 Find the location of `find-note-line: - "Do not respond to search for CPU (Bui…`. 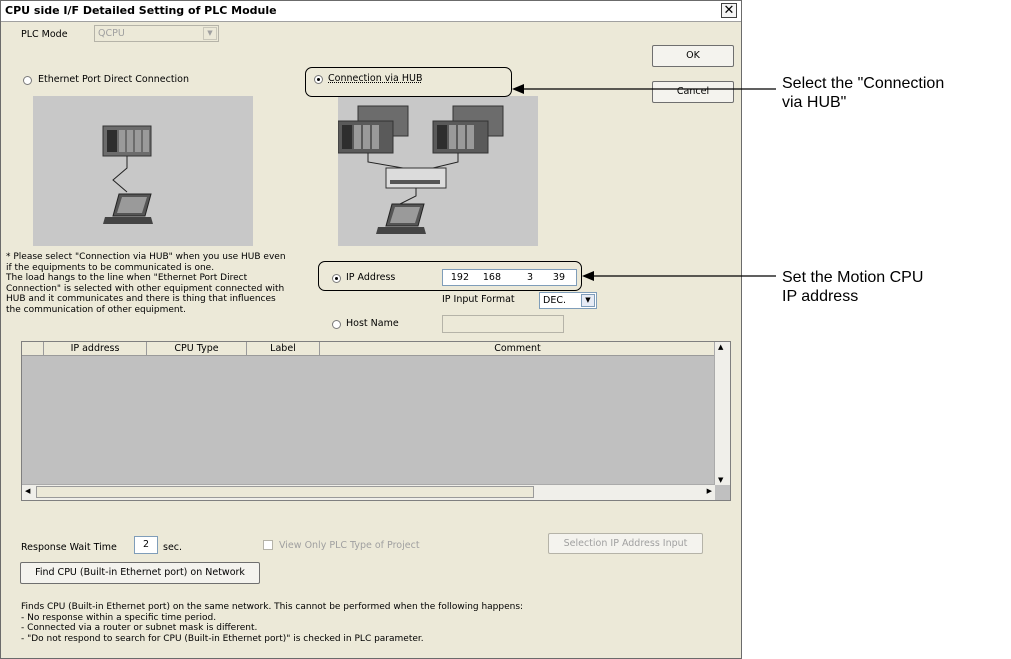

find-note-line: - "Do not respond to search for CPU (Bui… is located at coordinates (222, 638).